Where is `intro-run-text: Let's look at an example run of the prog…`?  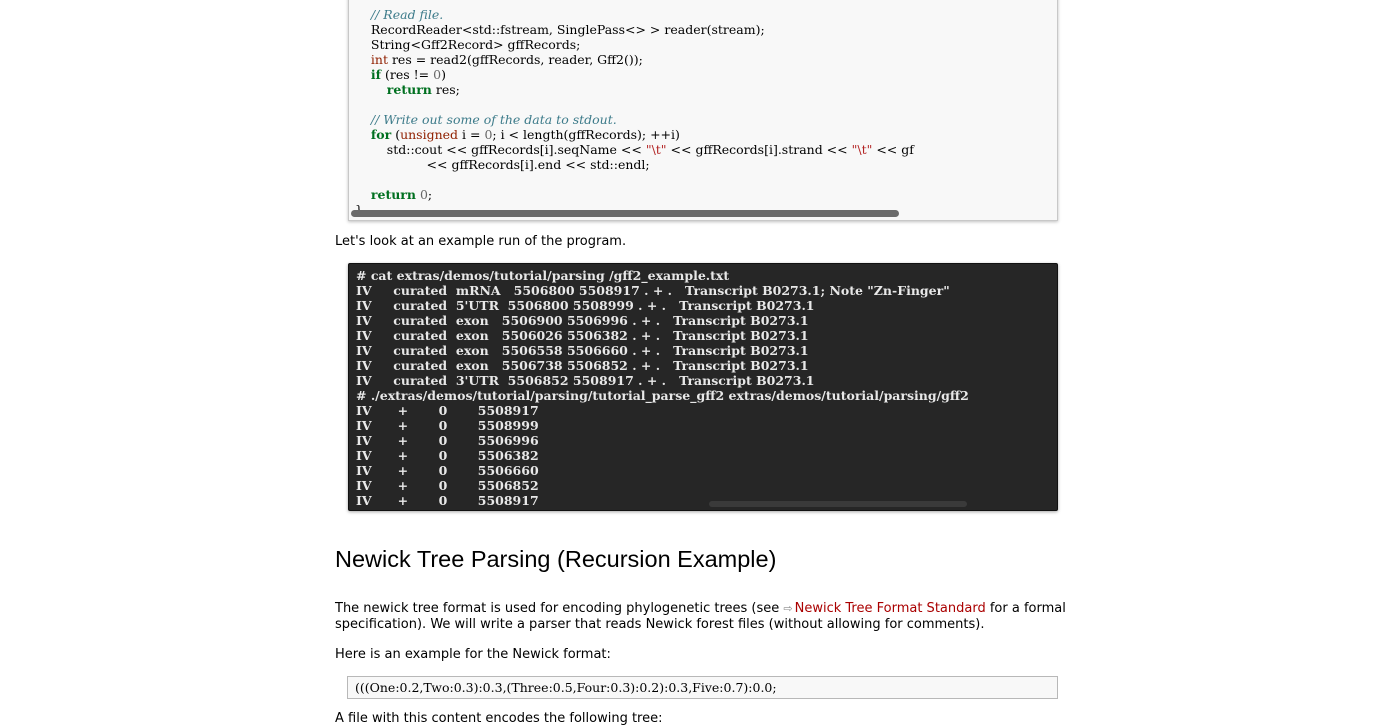
intro-run-text: Let's look at an example run of the prog… is located at coordinates (481, 241).